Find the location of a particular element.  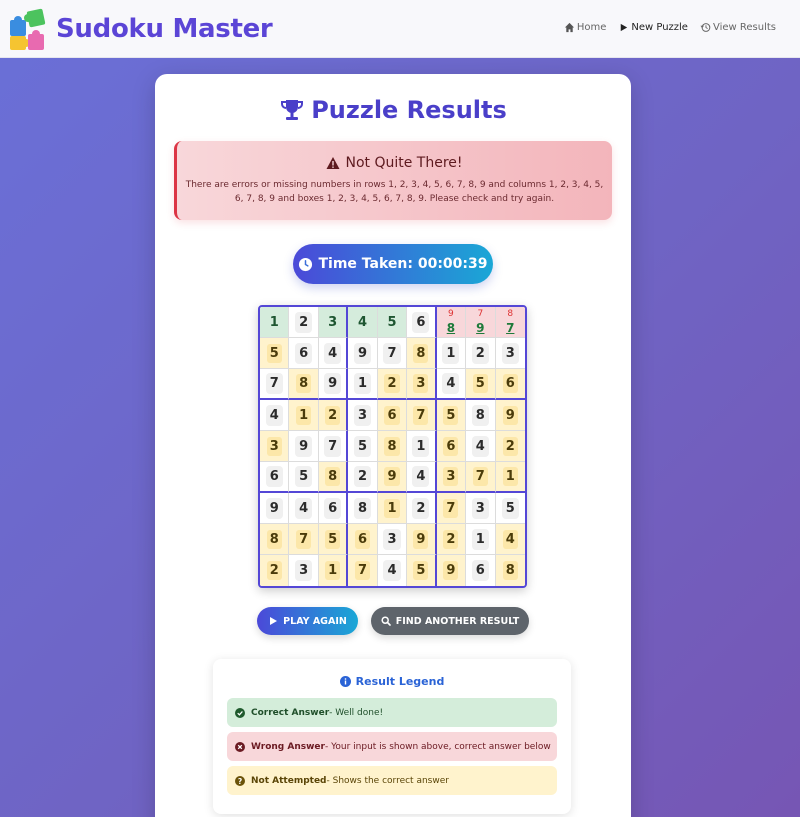

nav-view-results-label: View Results is located at coordinates (744, 27).